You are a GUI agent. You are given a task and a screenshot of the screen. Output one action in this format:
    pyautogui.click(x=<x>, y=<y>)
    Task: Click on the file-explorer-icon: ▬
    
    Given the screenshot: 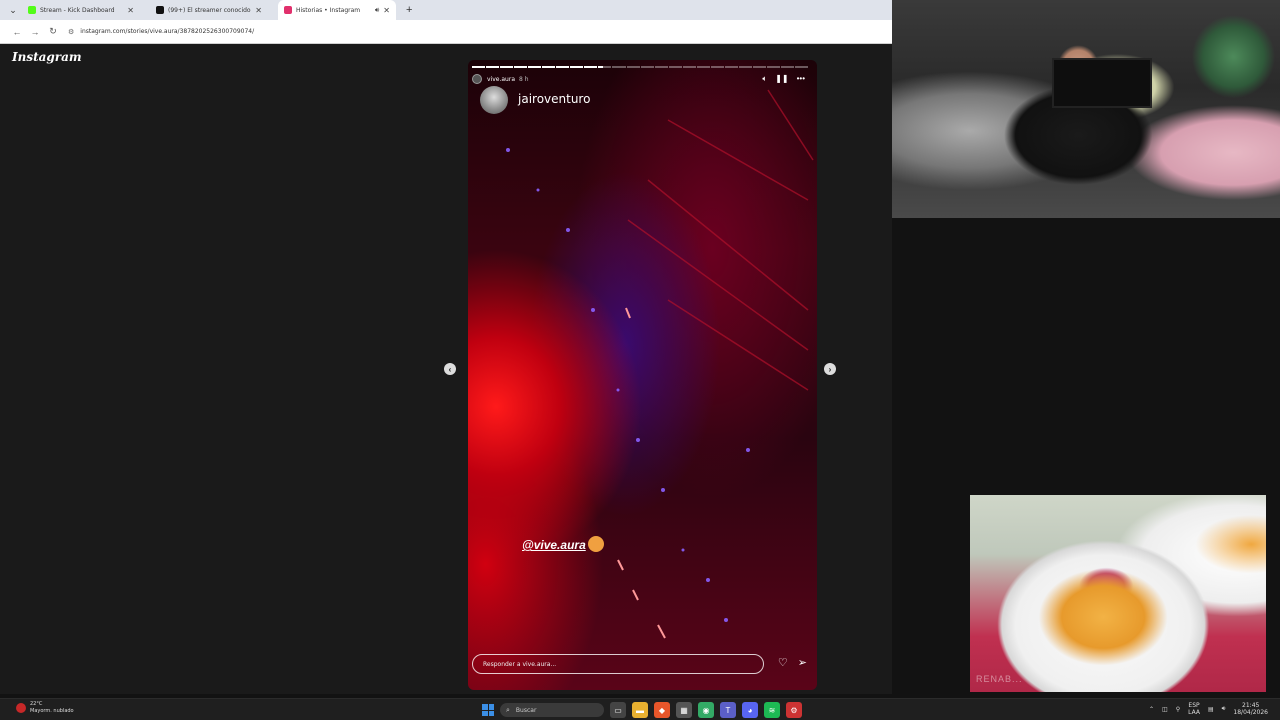 What is the action you would take?
    pyautogui.click(x=640, y=710)
    